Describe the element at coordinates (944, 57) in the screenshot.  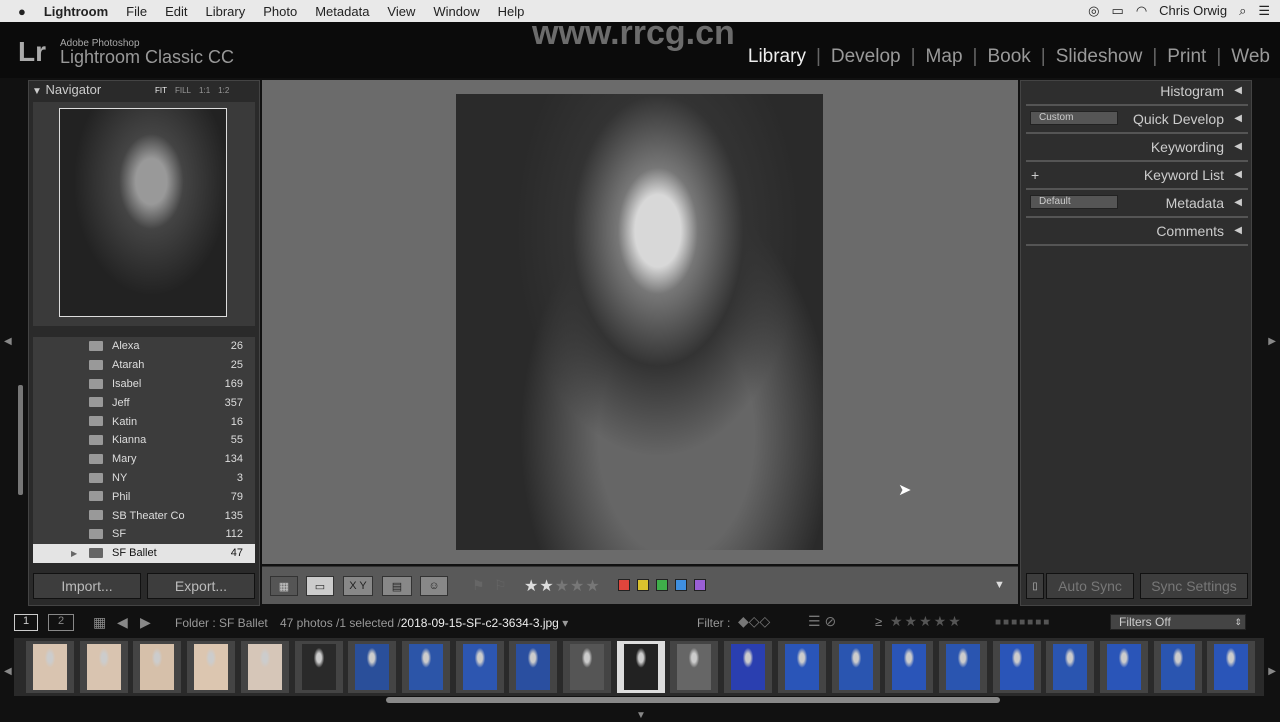
I see `module-map: Map` at that location.